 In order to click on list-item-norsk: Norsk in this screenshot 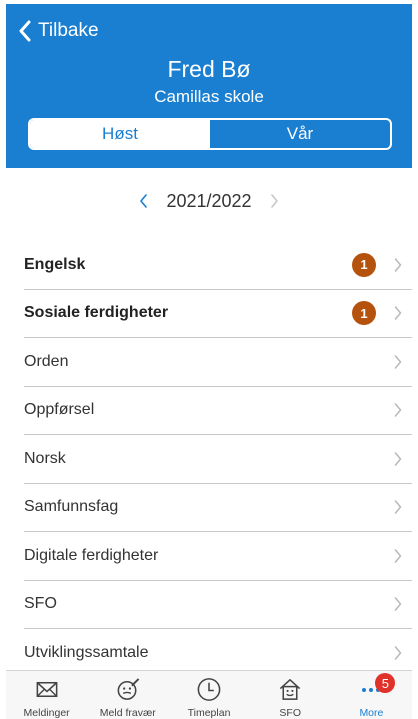, I will do `click(218, 459)`.